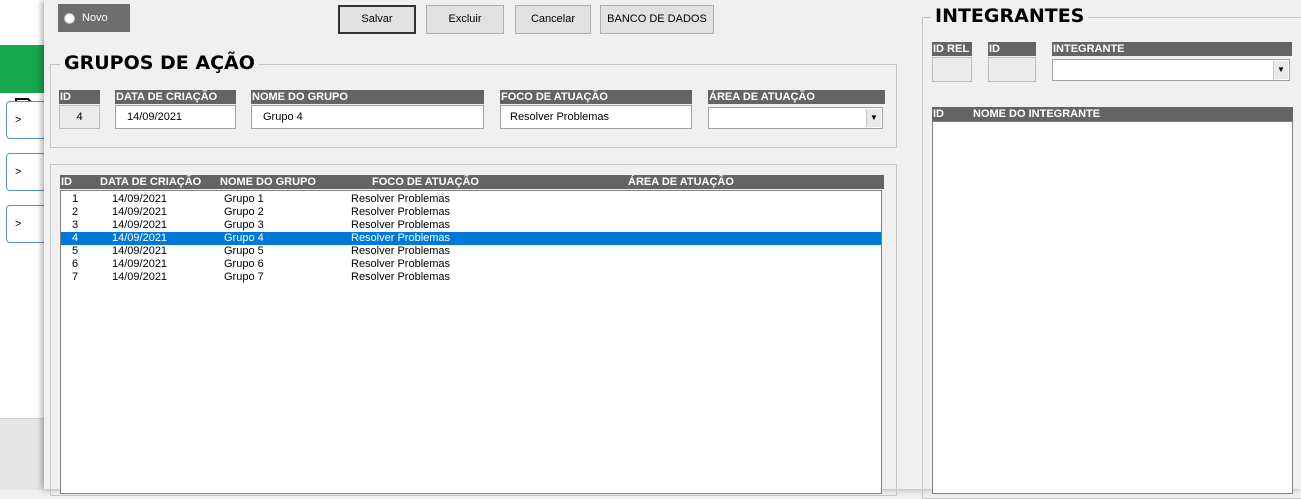 This screenshot has width=1301, height=499. I want to click on creation-date-header: DATA DE CRIAÇÃO, so click(175, 97).